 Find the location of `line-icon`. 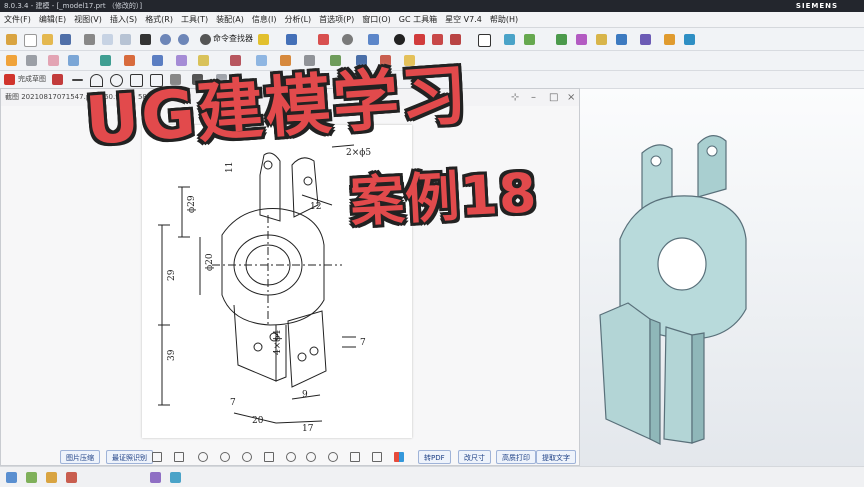

line-icon is located at coordinates (77, 80).